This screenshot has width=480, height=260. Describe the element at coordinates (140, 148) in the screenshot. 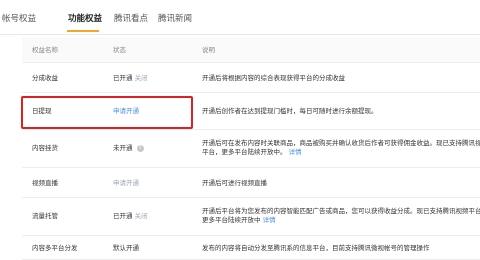

I see `help-circle-icon: ?` at that location.